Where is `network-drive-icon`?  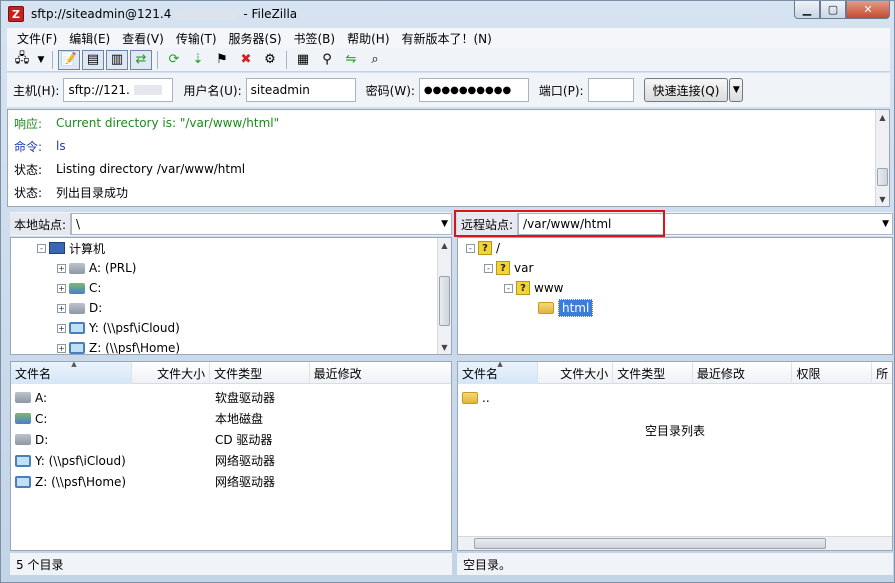
network-drive-icon is located at coordinates (23, 460).